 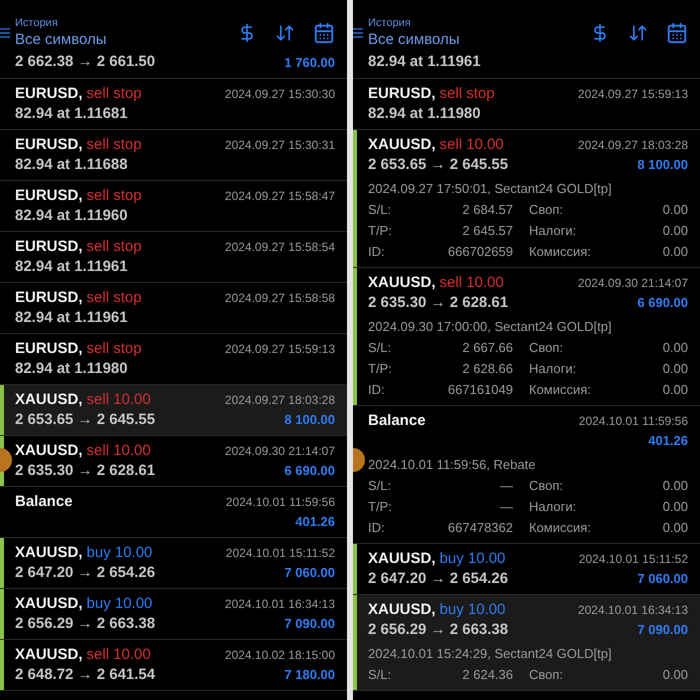 I want to click on field-label: Комиссия:, so click(x=560, y=528).